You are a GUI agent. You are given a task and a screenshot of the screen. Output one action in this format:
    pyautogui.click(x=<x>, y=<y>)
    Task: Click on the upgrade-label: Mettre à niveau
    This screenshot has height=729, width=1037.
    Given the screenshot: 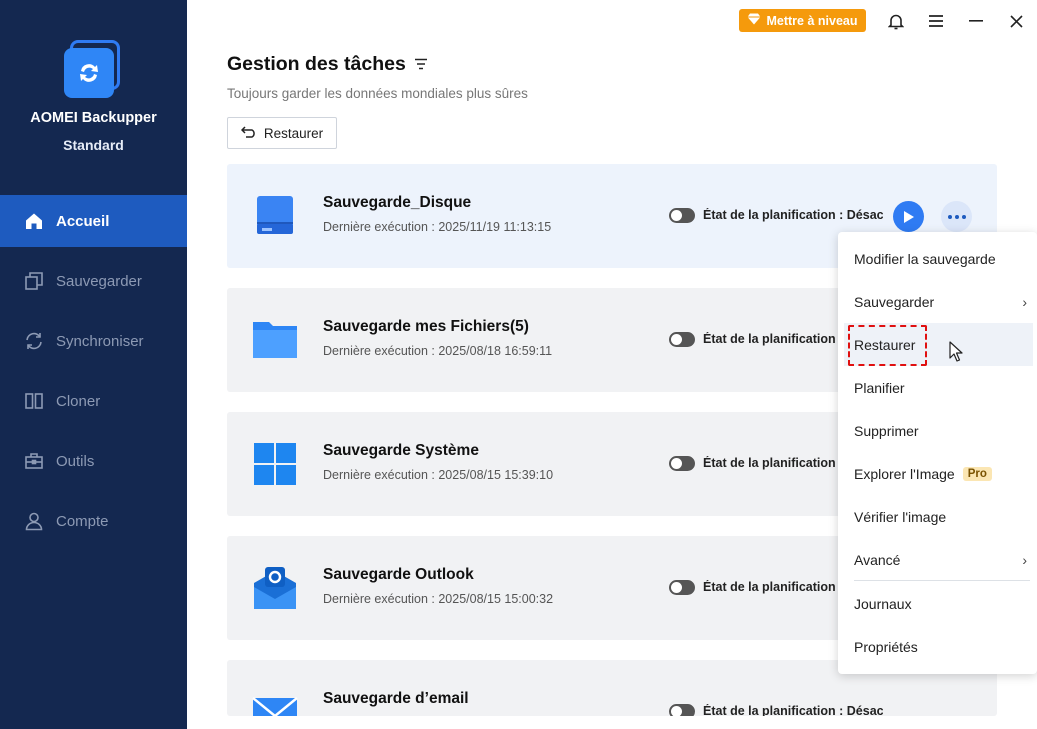 What is the action you would take?
    pyautogui.click(x=812, y=20)
    